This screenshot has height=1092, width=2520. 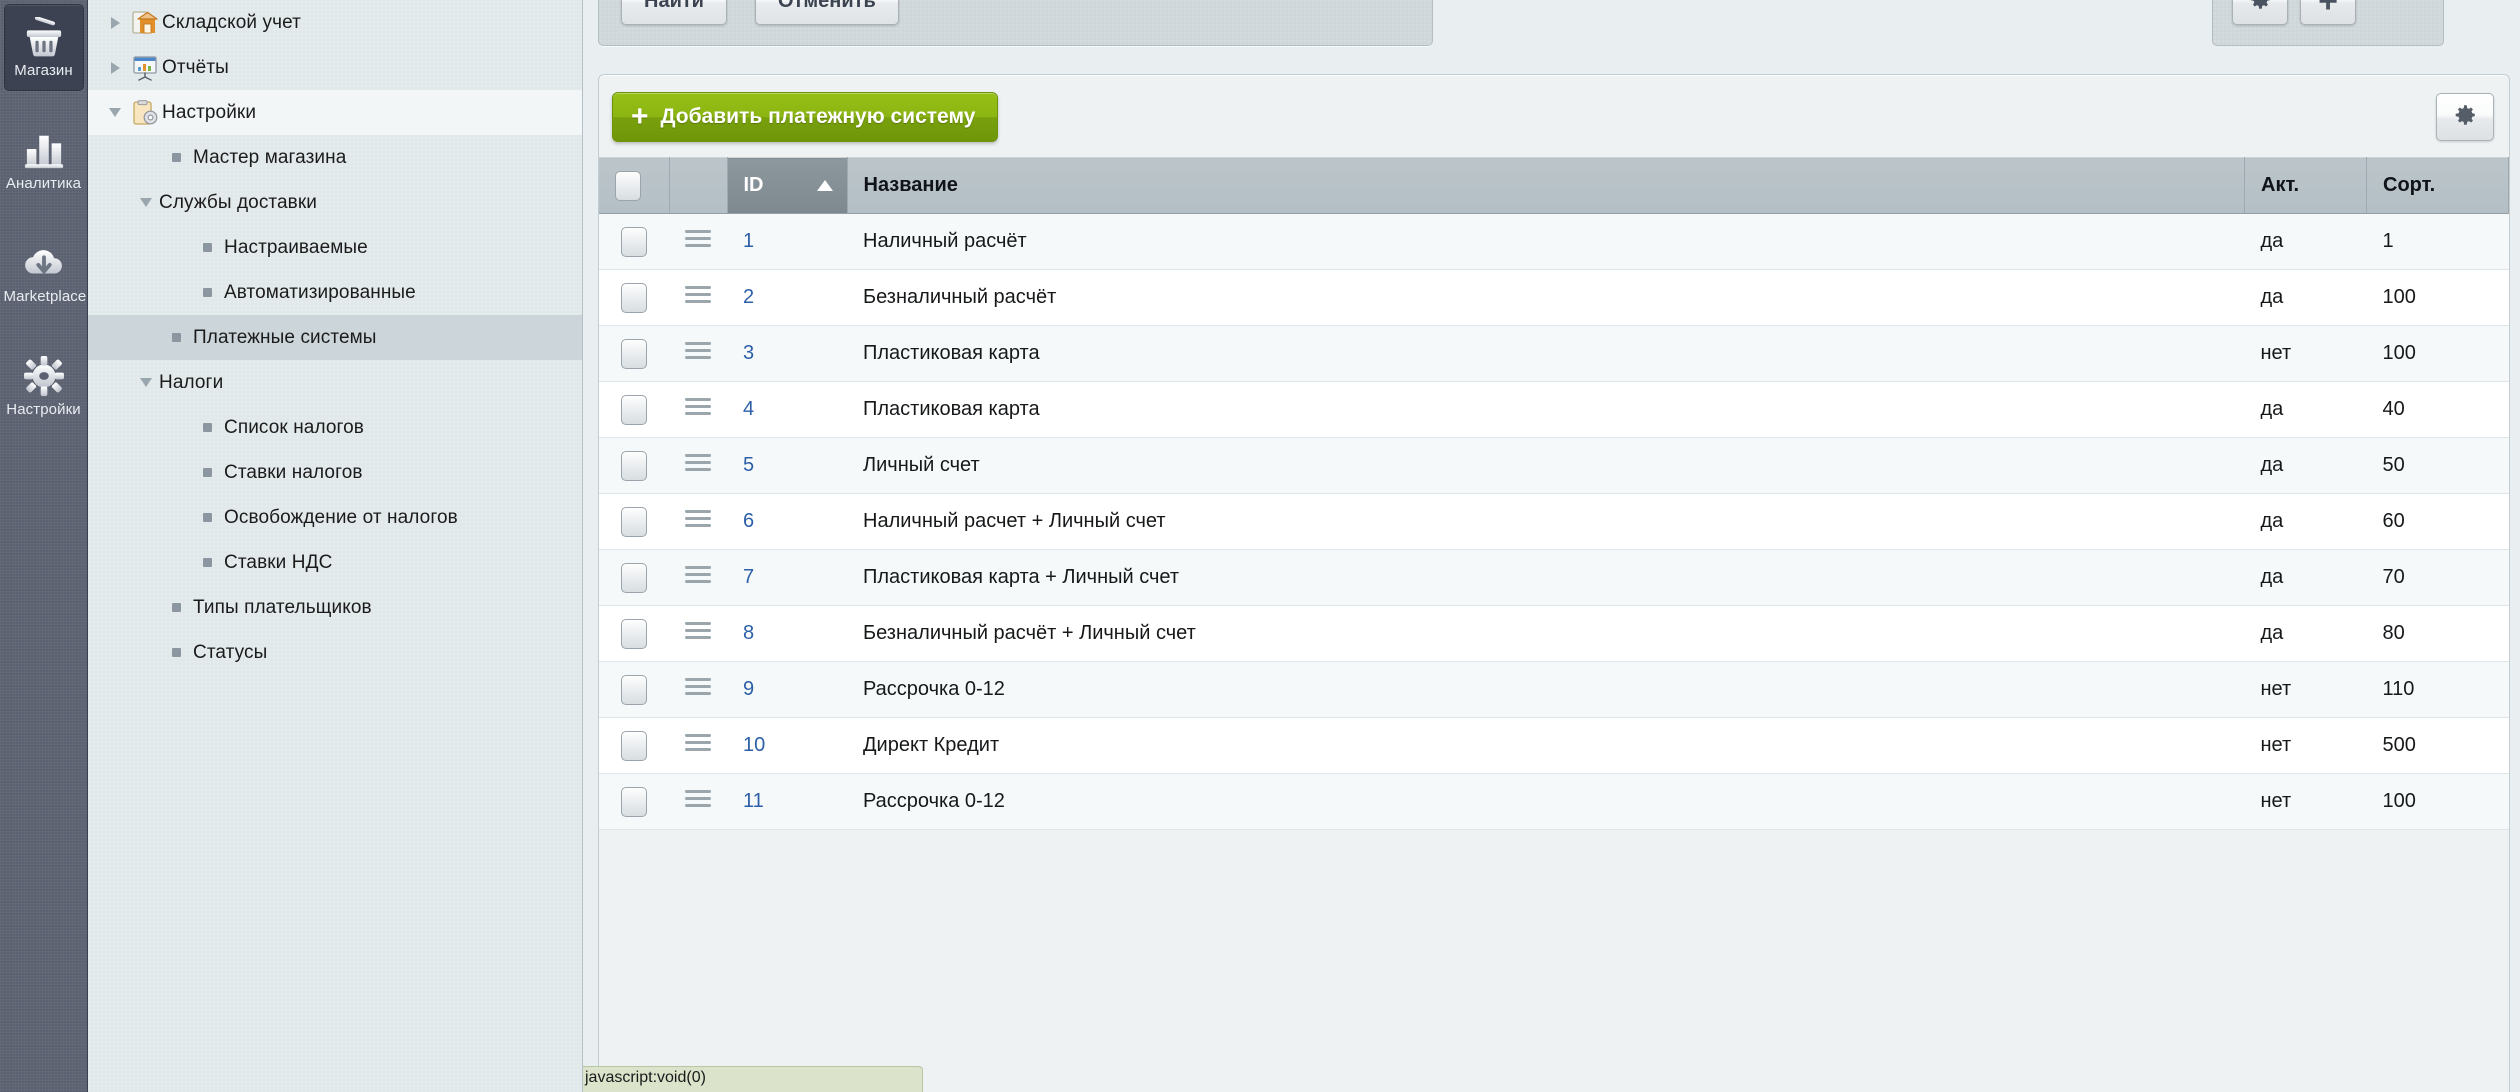 I want to click on table-row: 9 Рассрочка 0-12 нет 110, so click(x=1554, y=689).